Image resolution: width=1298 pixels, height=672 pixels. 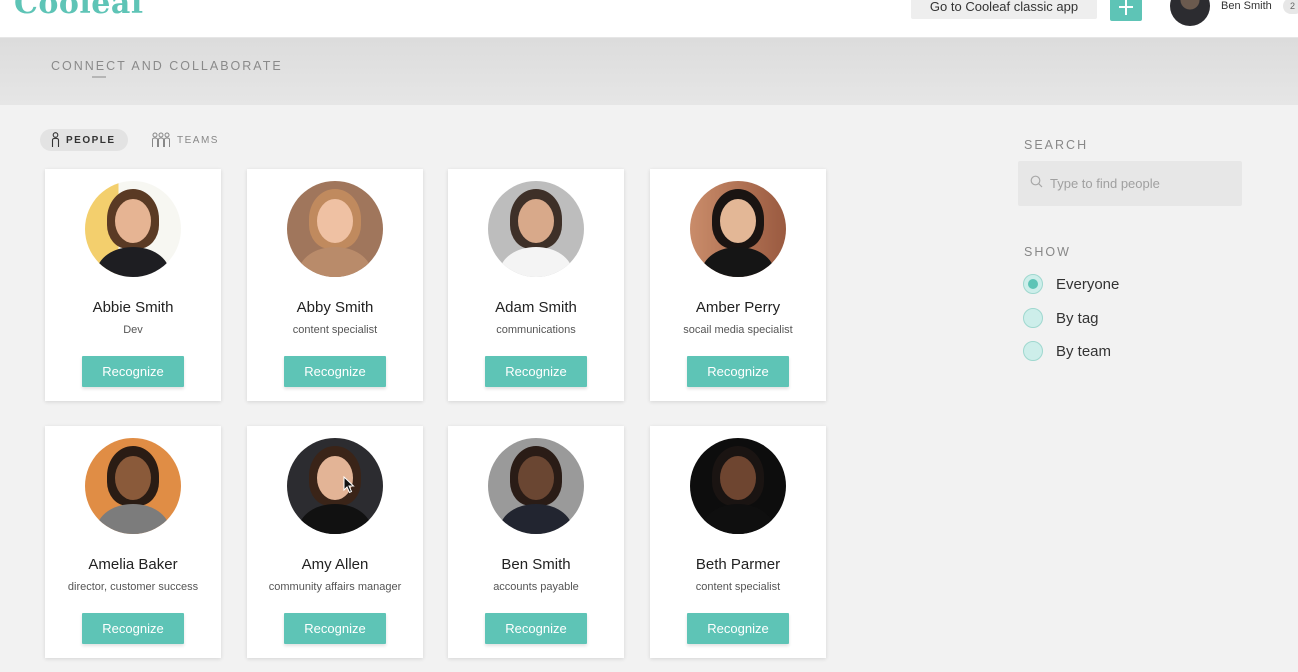 What do you see at coordinates (1077, 318) in the screenshot?
I see `radio-label: By tag` at bounding box center [1077, 318].